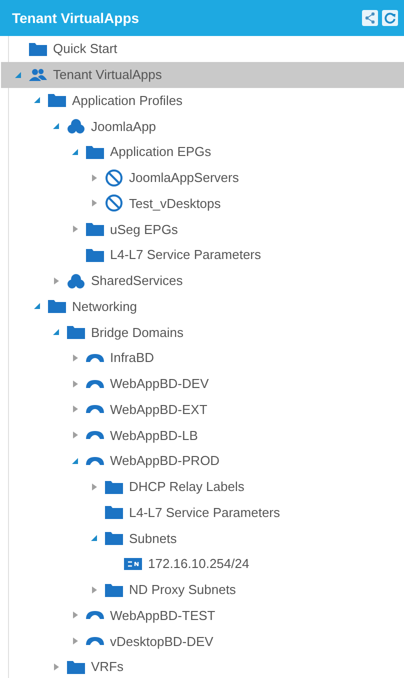 The image size is (404, 678). I want to click on tree-item: VRFs, so click(202, 666).